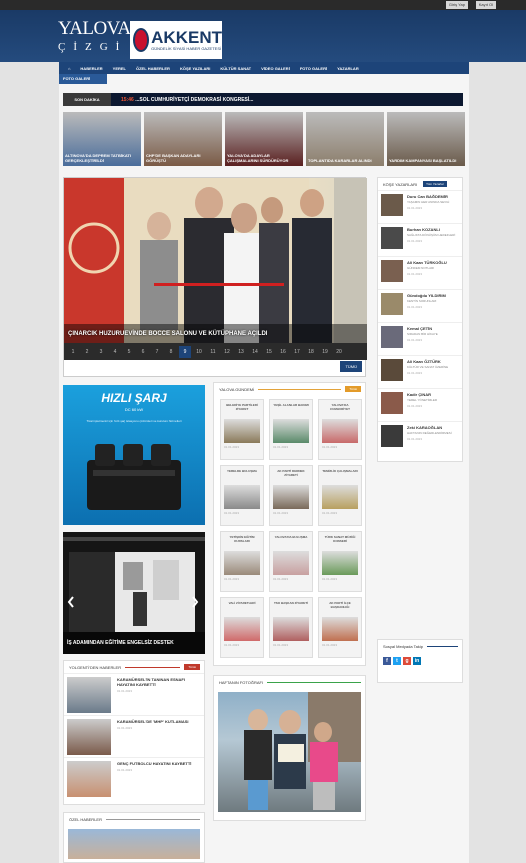  Describe the element at coordinates (289, 752) in the screenshot. I see `photo-of-week-image` at that location.